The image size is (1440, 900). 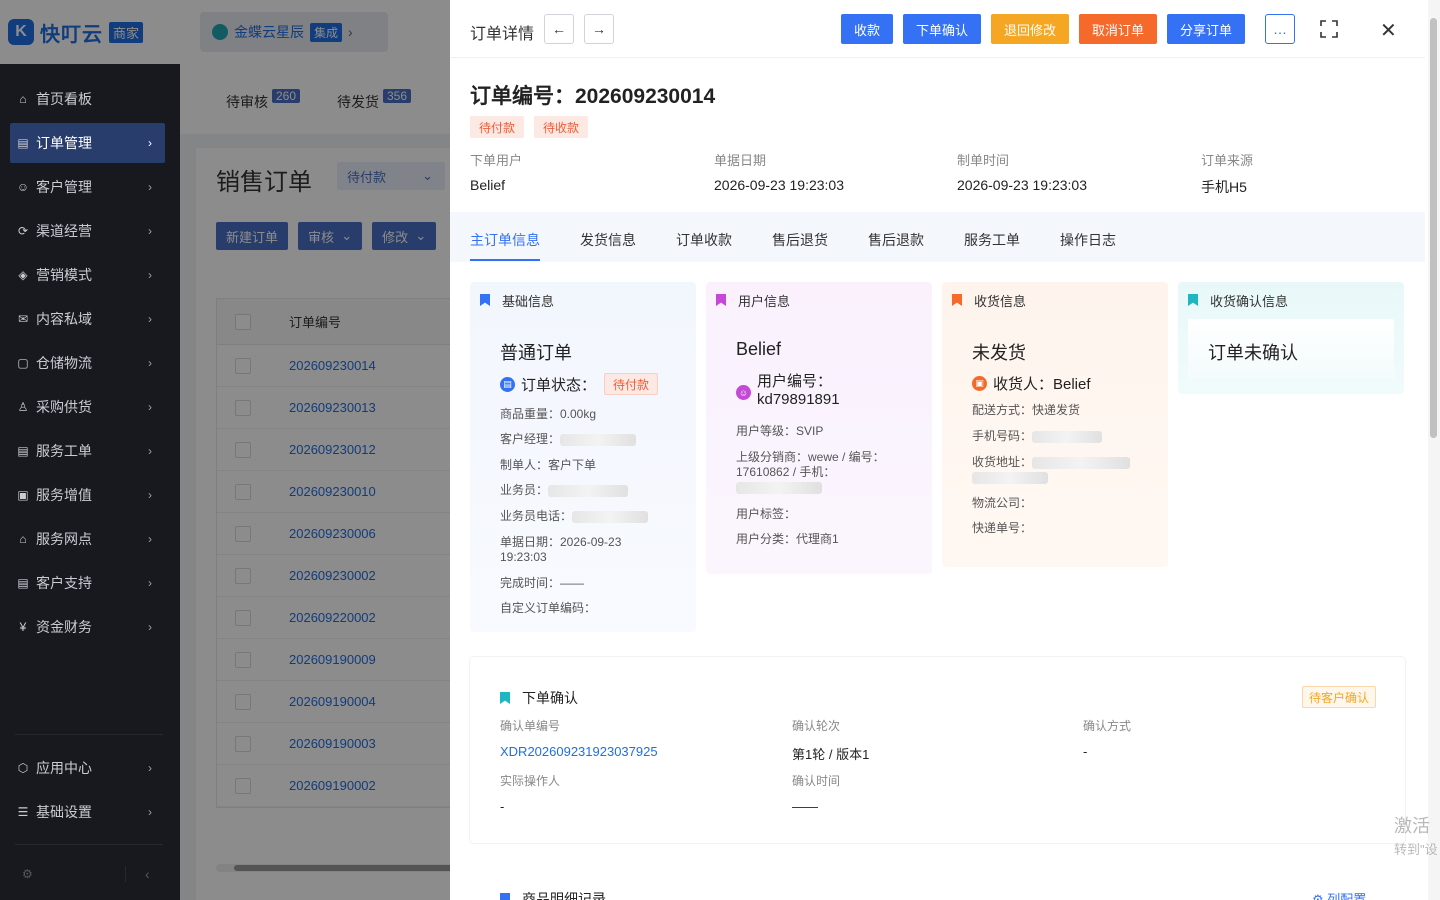 What do you see at coordinates (1118, 29) in the screenshot?
I see `cancel-order-button: 取消订单` at bounding box center [1118, 29].